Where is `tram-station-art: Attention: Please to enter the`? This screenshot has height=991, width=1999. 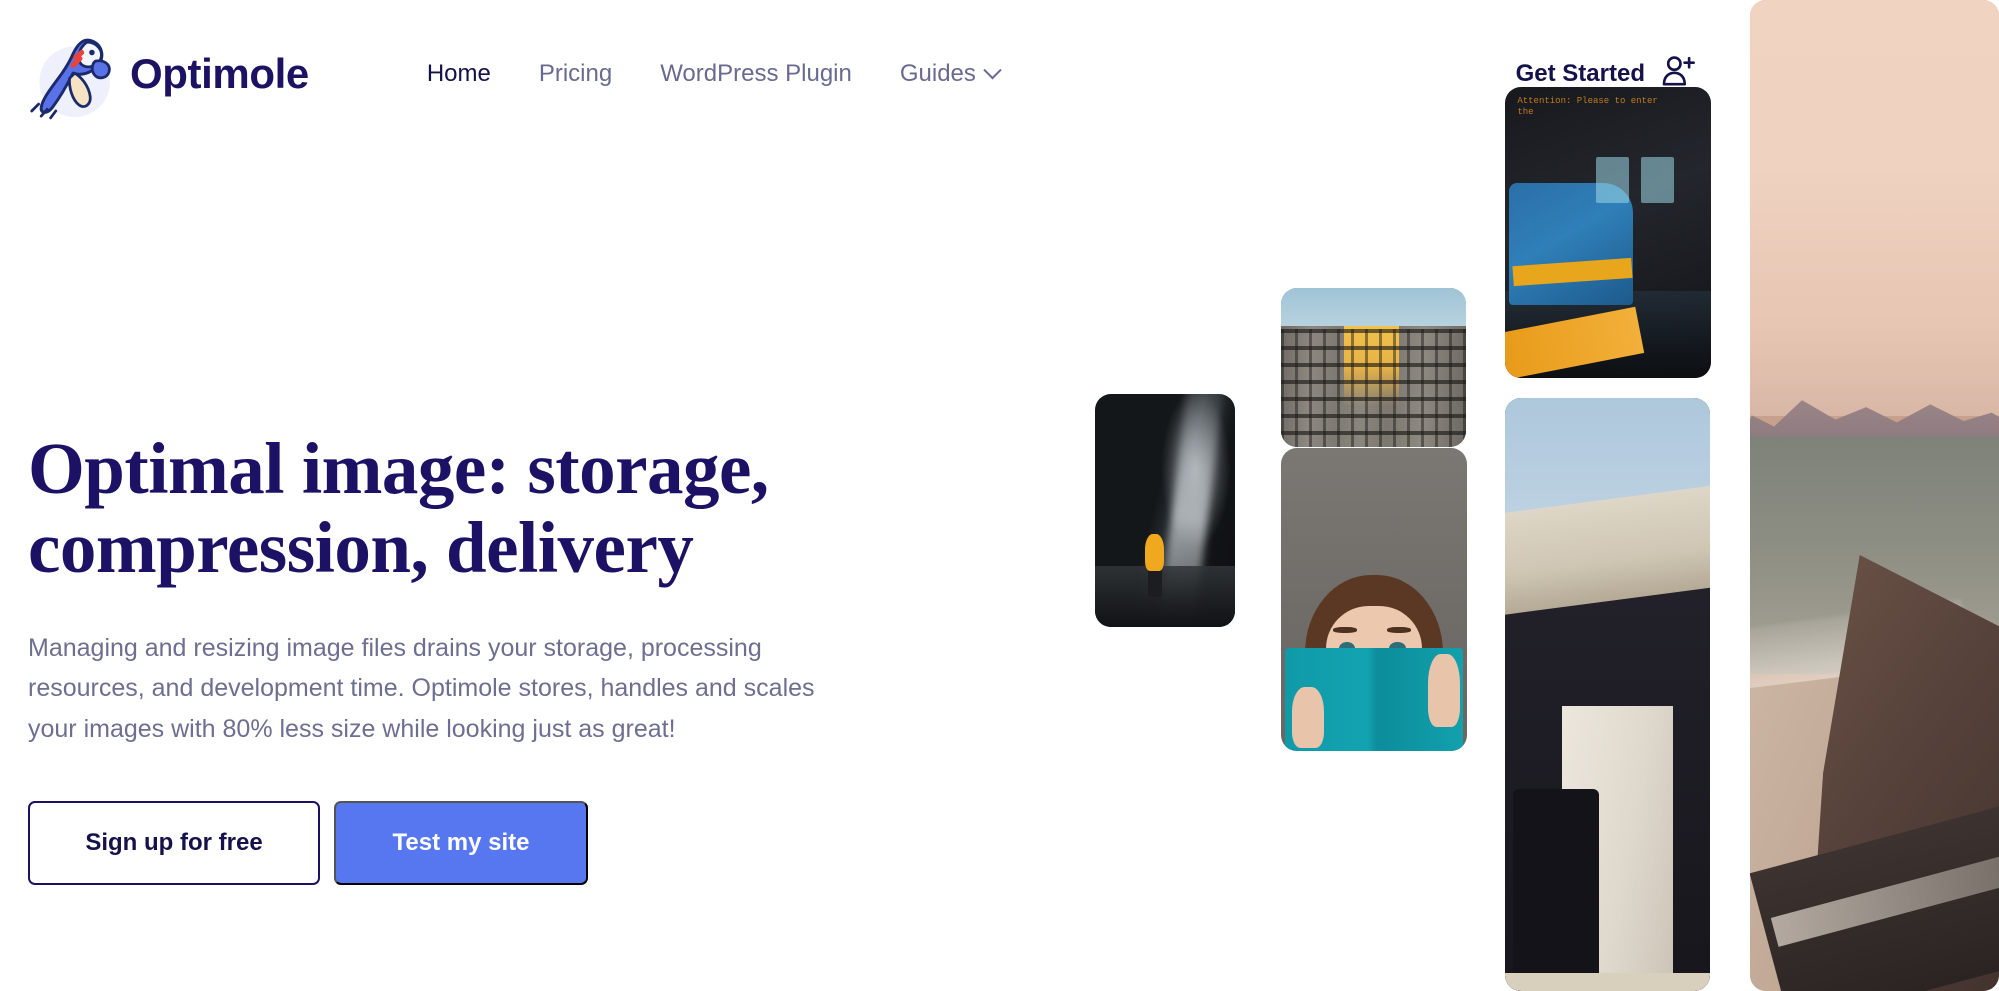
tram-station-art: Attention: Please to enter the is located at coordinates (1608, 232).